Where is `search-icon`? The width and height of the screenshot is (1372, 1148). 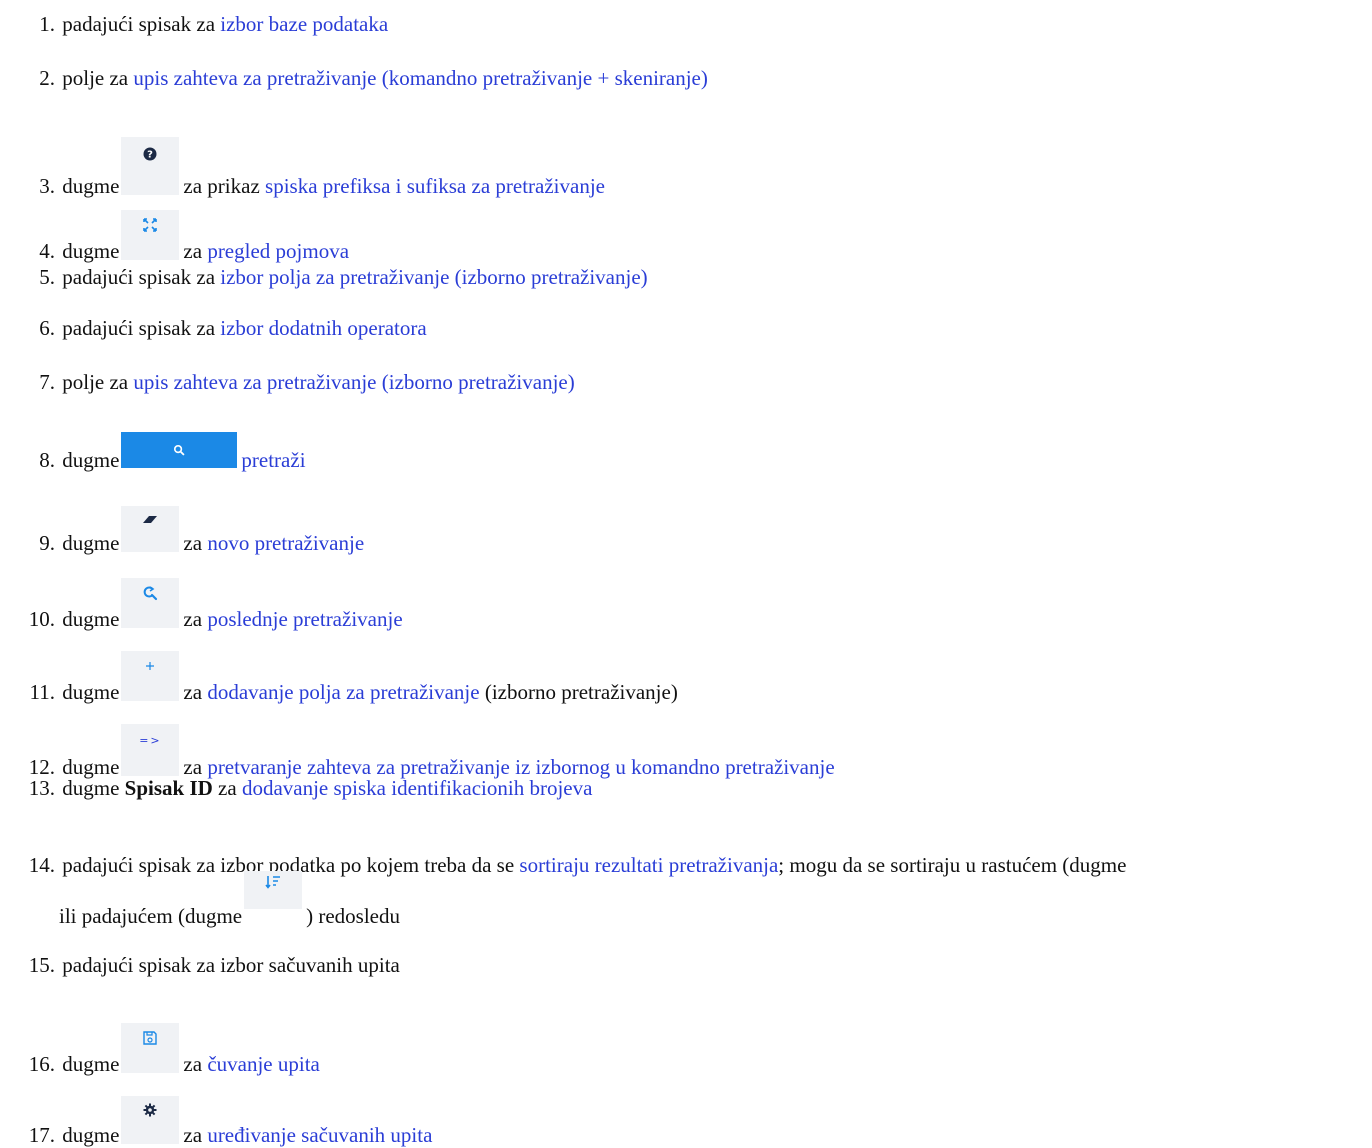 search-icon is located at coordinates (179, 450).